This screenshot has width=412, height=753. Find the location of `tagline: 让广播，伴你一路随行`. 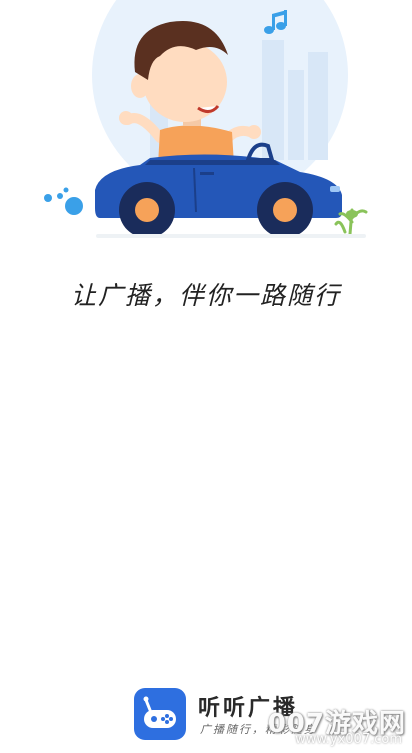

tagline: 让广播，伴你一路随行 is located at coordinates (205, 295).